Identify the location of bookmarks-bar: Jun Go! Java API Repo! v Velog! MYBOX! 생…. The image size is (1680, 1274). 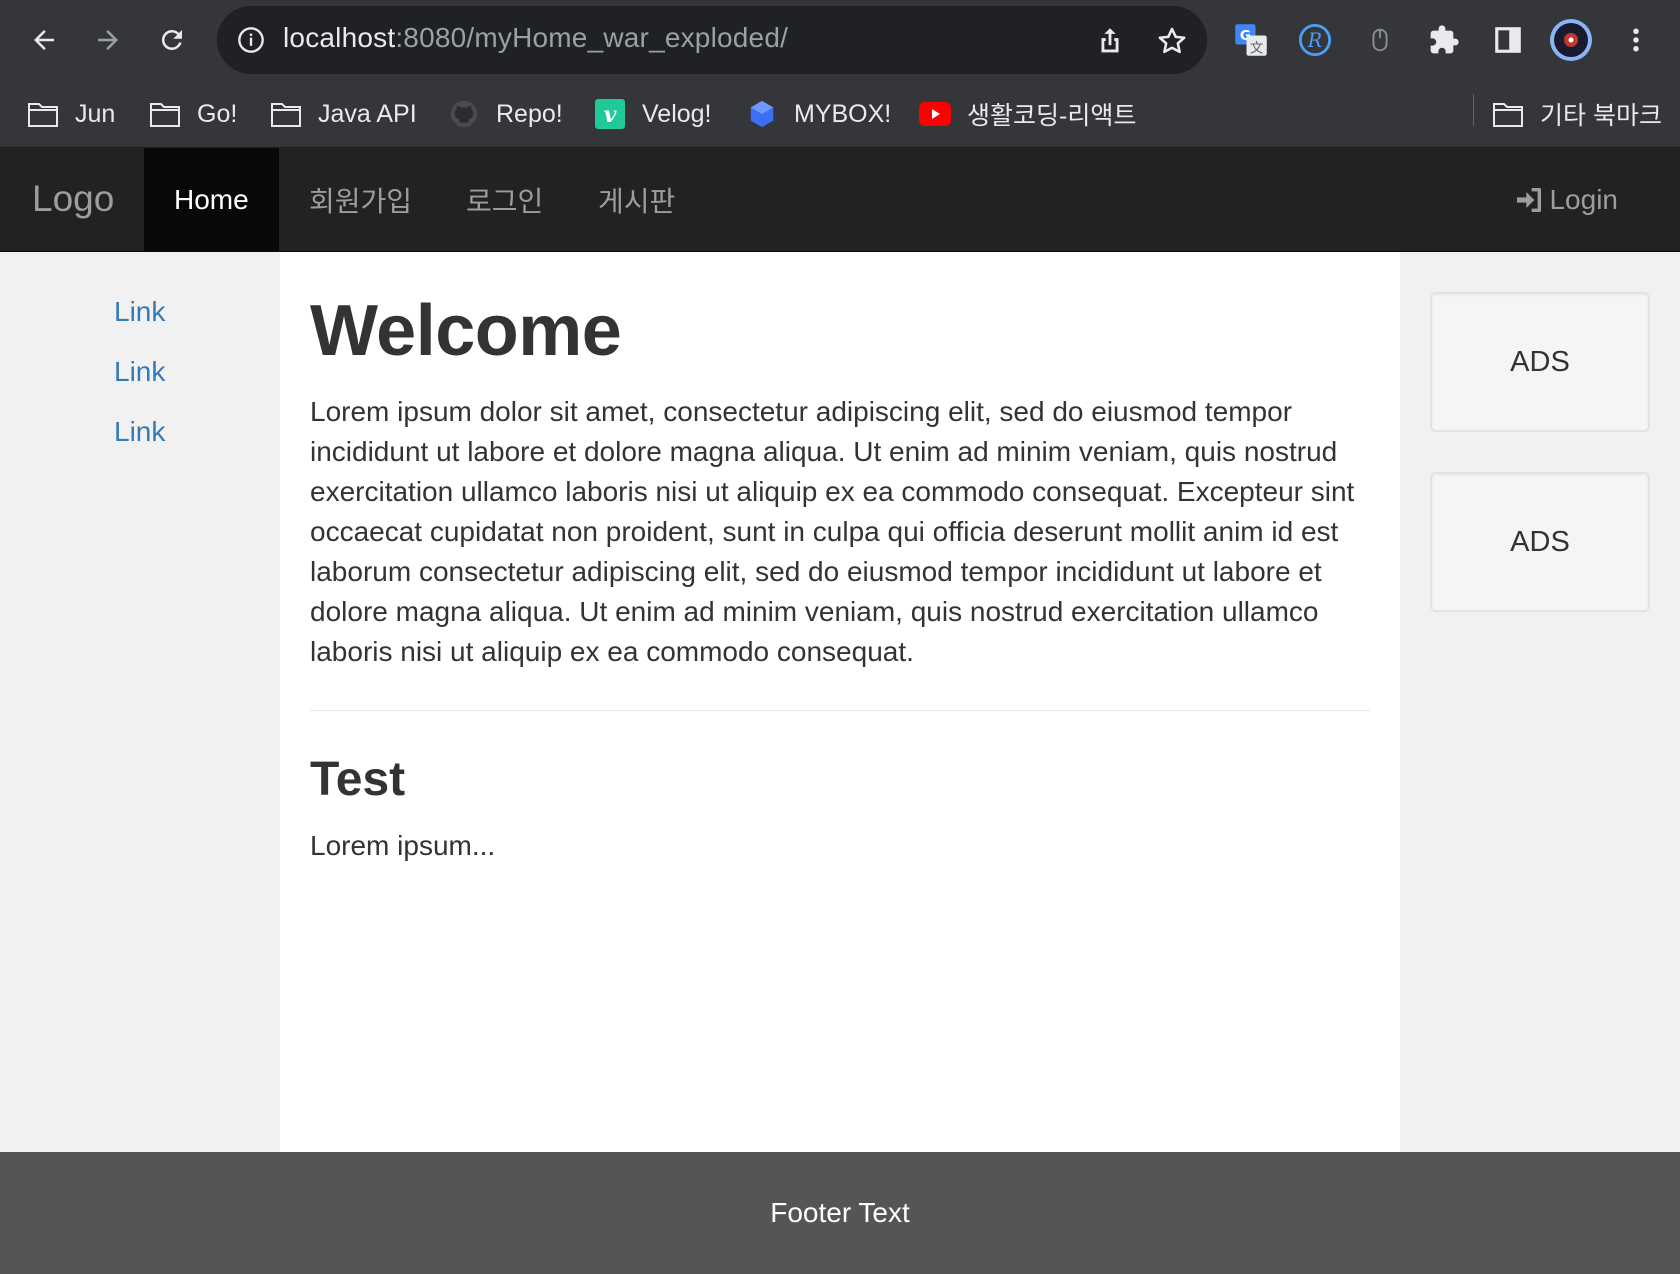
(840, 114).